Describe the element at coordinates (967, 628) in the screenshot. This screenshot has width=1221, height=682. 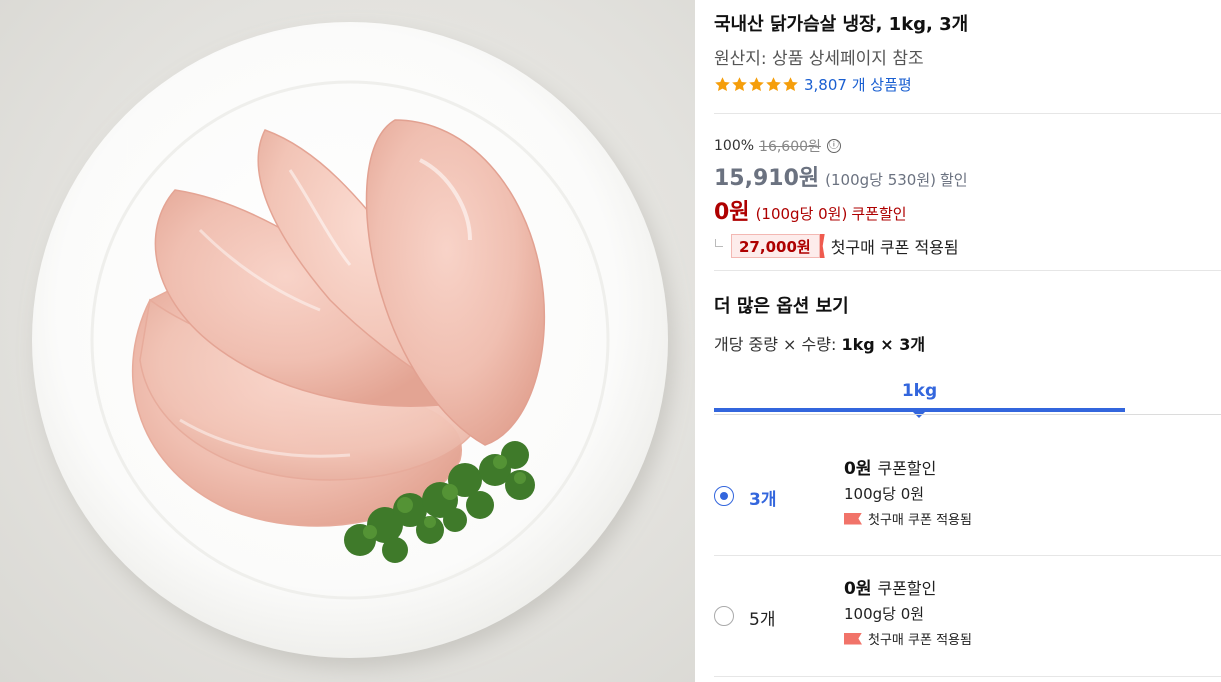
I see `option-item-5: 5개 0원 쿠폰할인 100g당 0원 첫구매 쿠폰 적용됨` at that location.